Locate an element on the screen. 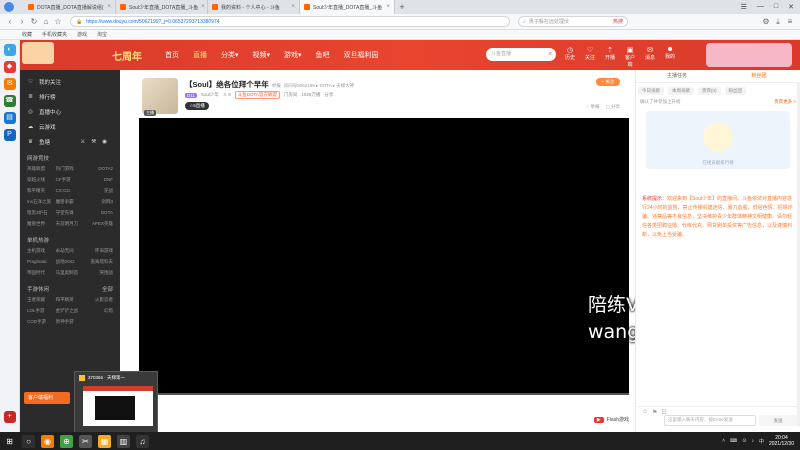  app-icon: ✂ is located at coordinates (85, 441).